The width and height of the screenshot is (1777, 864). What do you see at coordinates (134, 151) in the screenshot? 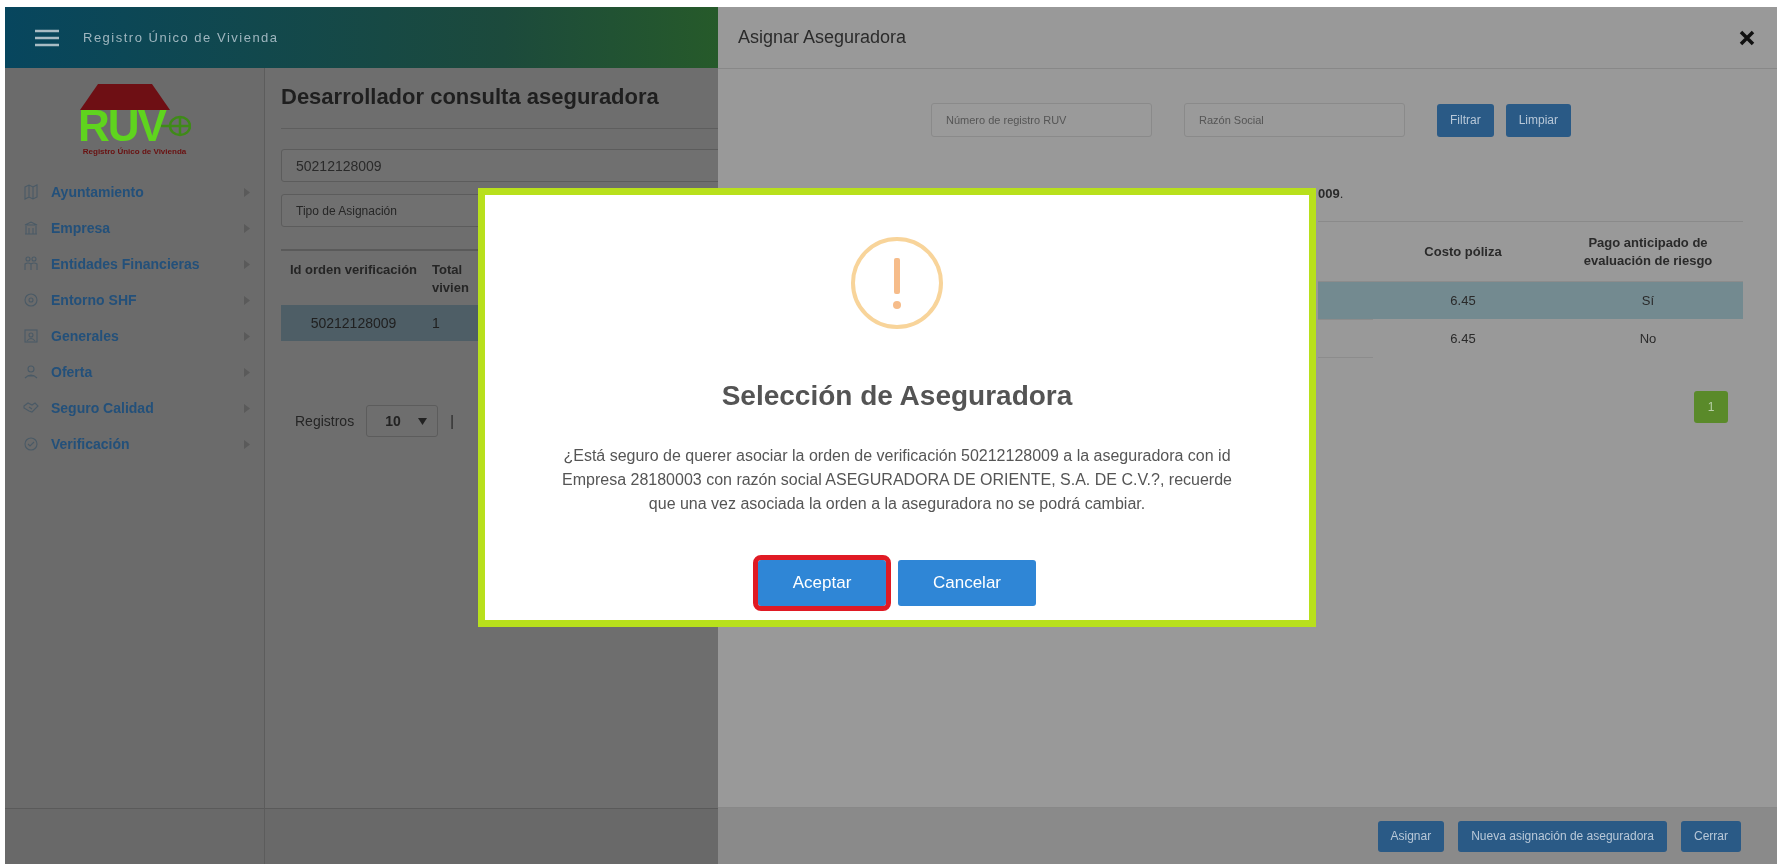
I see `logo-subtitle: Registro Único de Vivienda` at bounding box center [134, 151].